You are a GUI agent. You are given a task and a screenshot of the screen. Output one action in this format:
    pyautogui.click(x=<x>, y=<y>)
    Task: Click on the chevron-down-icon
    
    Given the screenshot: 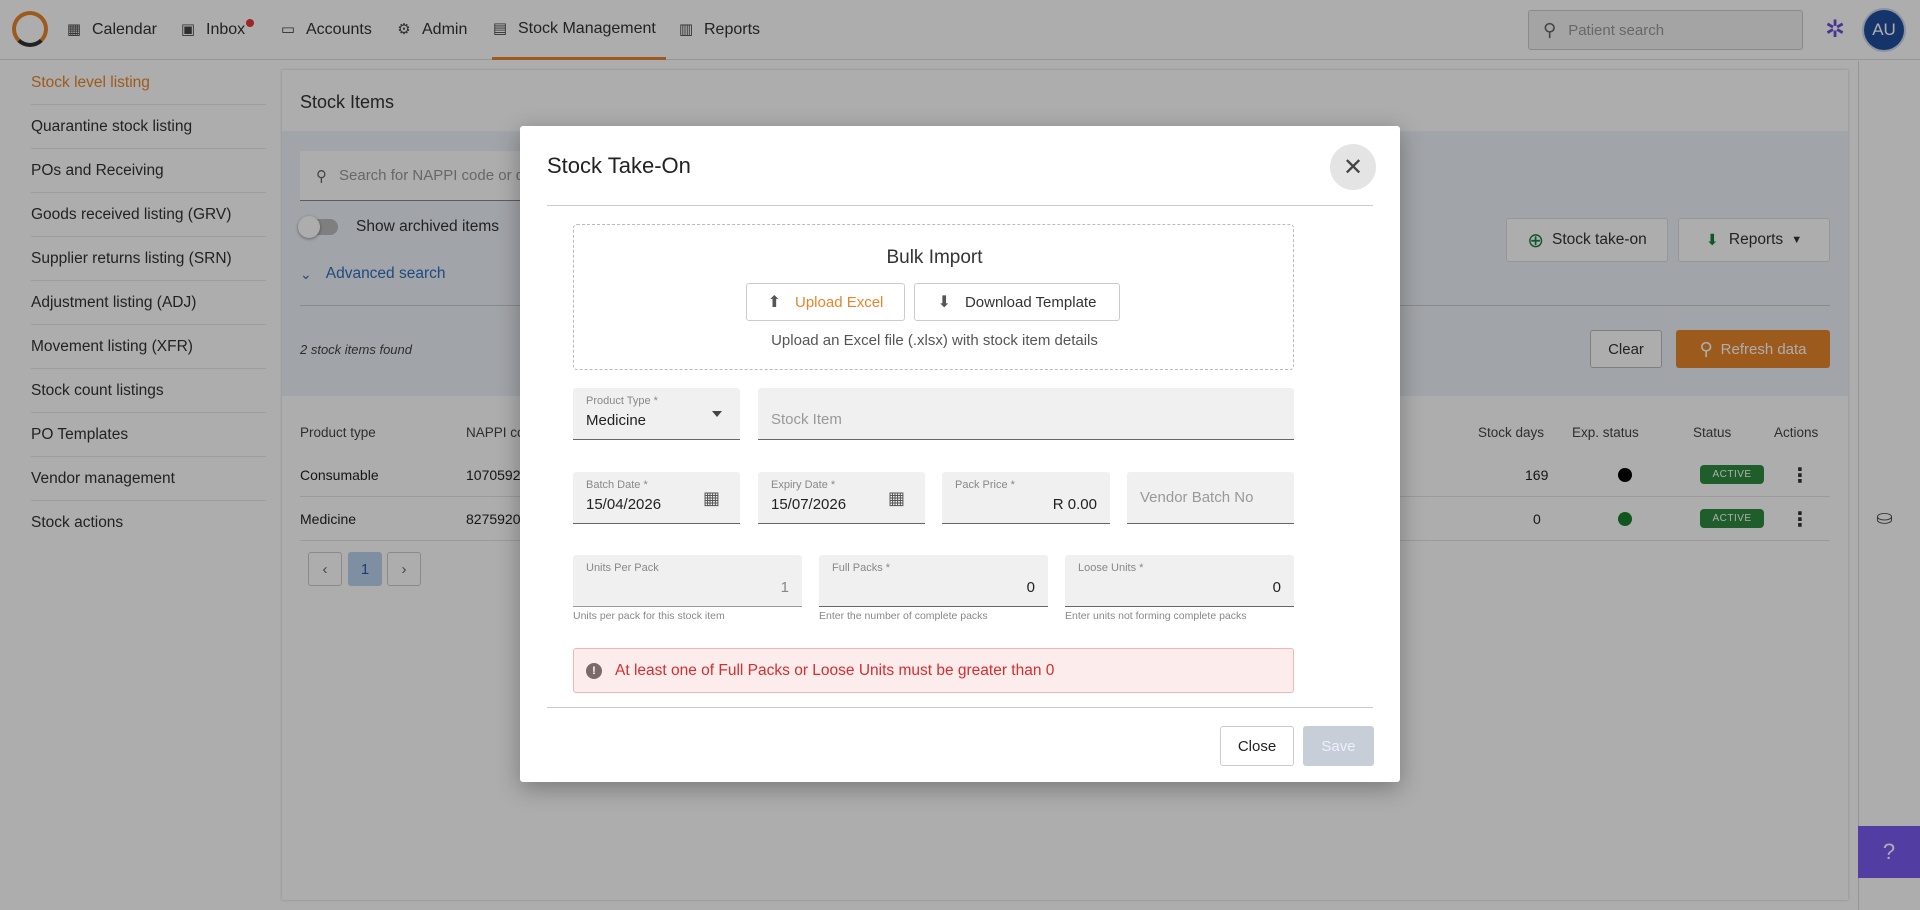 What is the action you would take?
    pyautogui.click(x=717, y=414)
    